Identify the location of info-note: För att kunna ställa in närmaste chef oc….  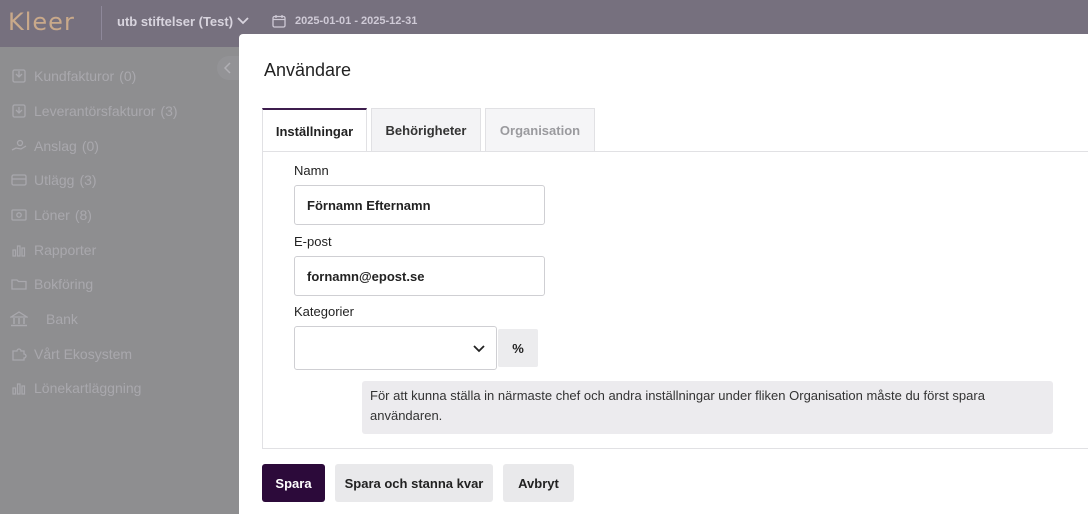
(707, 407).